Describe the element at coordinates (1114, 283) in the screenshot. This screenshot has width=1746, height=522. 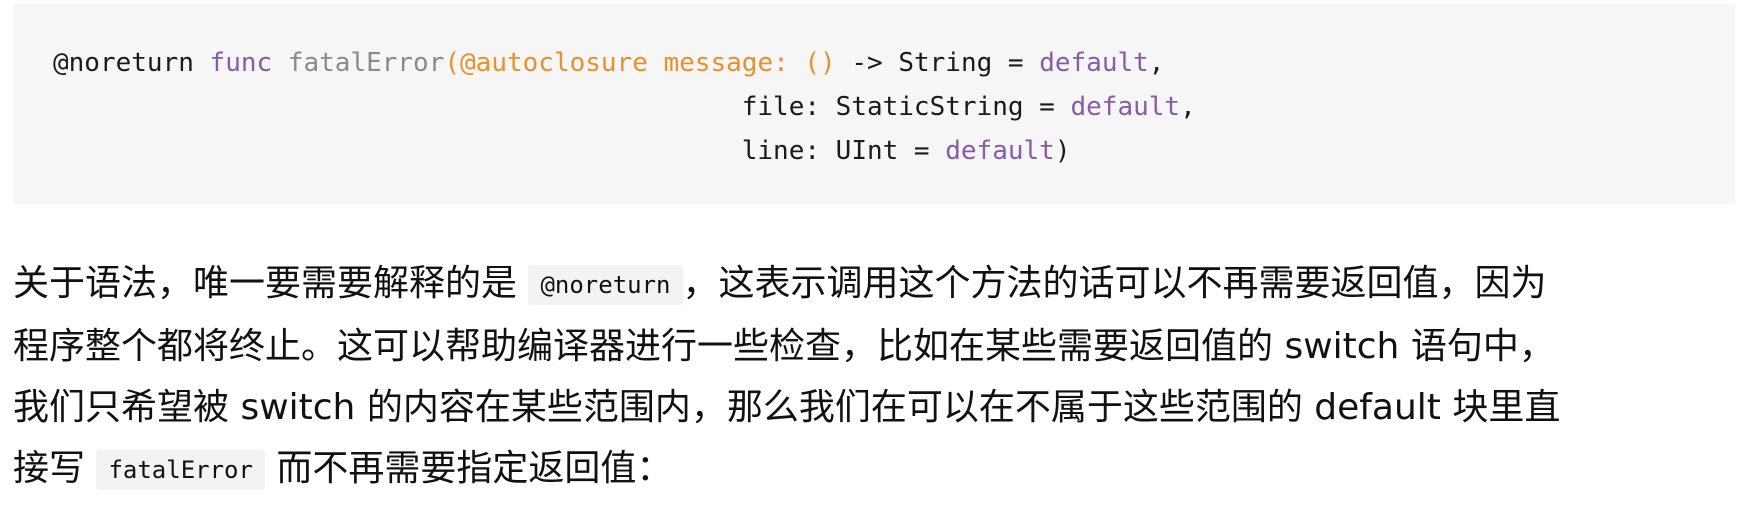
I see `paragraph-text: ，这表示调用这个方法的话可以不再需要返回值，因为` at that location.